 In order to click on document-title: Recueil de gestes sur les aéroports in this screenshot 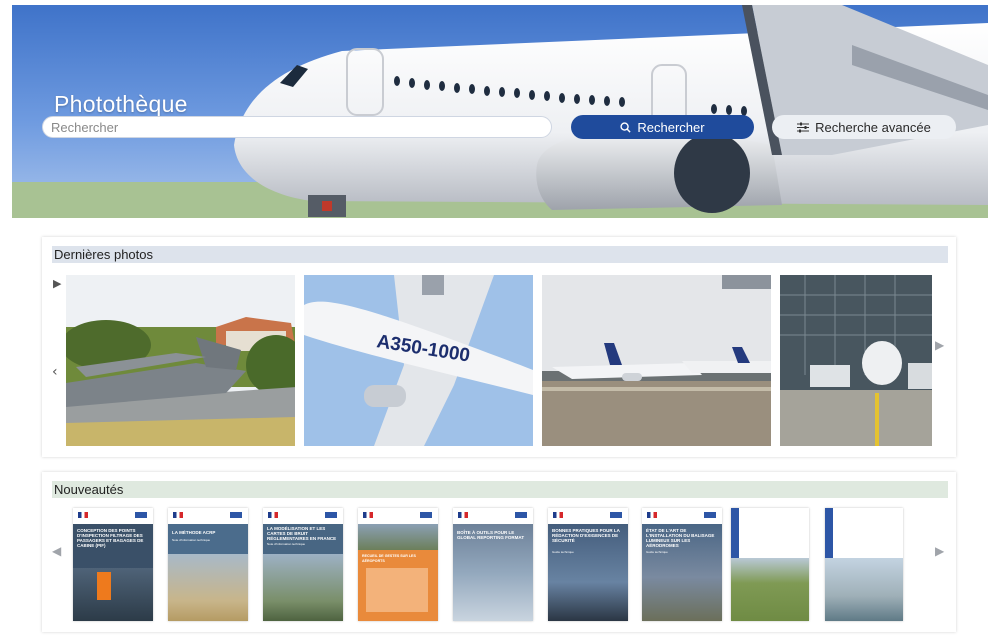, I will do `click(389, 558)`.